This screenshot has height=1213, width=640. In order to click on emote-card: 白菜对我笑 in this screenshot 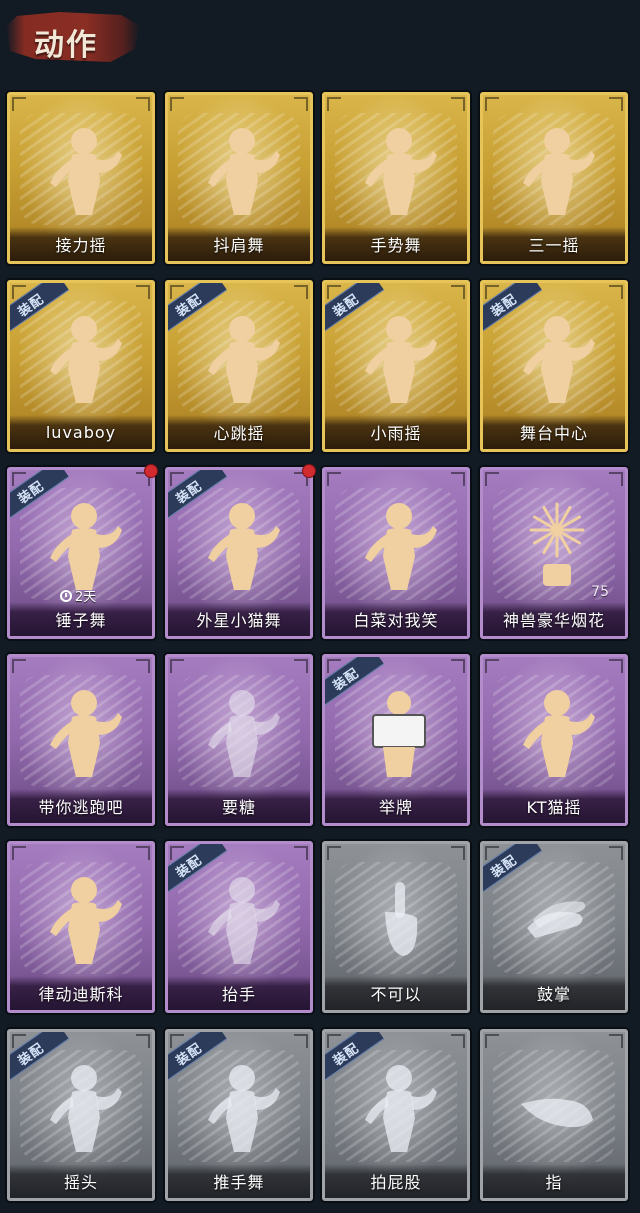, I will do `click(396, 553)`.